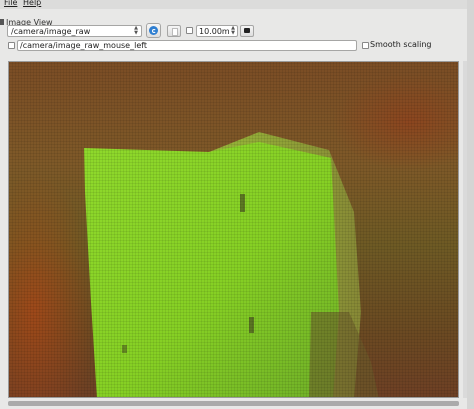 This screenshot has width=474, height=409. Describe the element at coordinates (214, 31) in the screenshot. I see `max-range-value: 10.00m` at that location.